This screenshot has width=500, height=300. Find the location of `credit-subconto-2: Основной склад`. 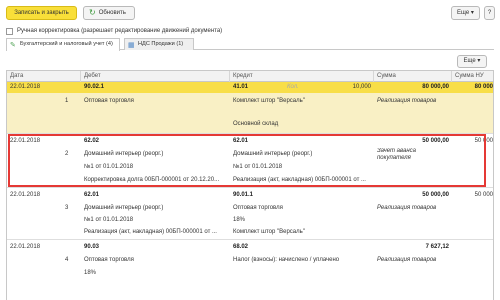

credit-subconto-2: Основной склад is located at coordinates (256, 124).